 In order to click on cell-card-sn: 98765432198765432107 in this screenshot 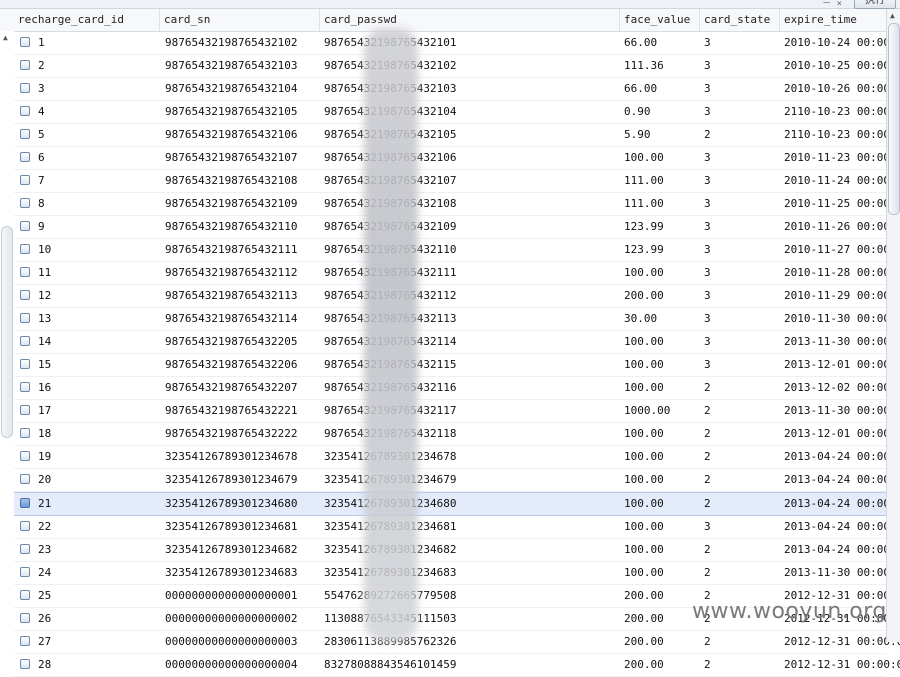, I will do `click(231, 158)`.